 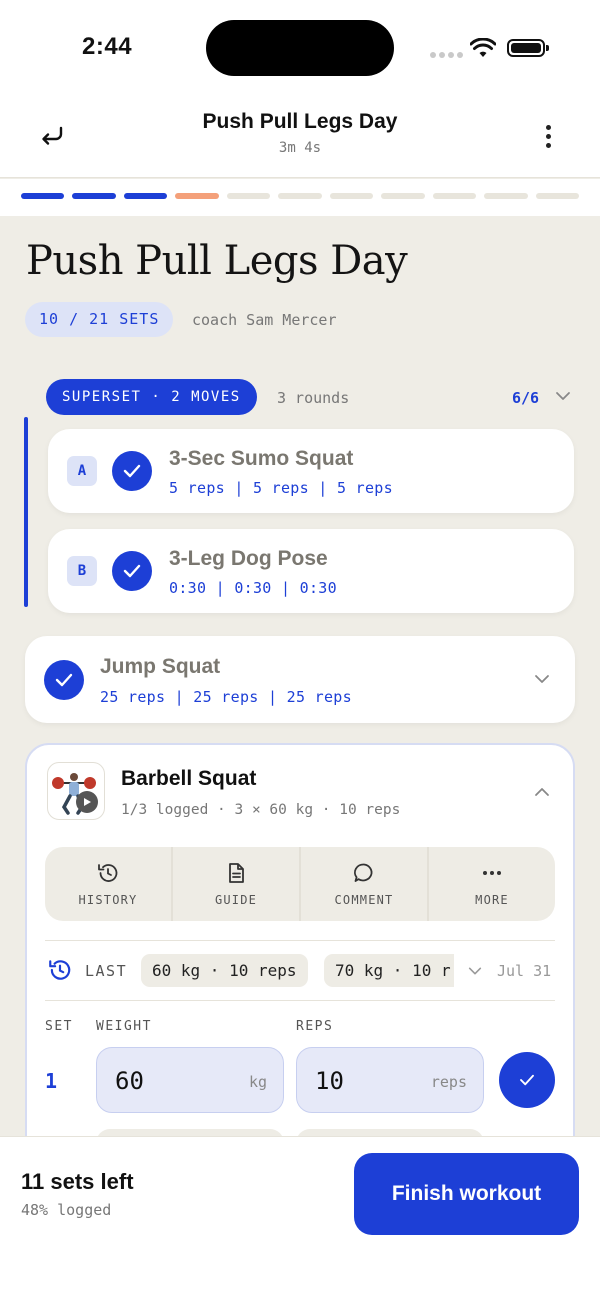 What do you see at coordinates (99, 319) in the screenshot?
I see `sets-count-badge: 10 / 21 SETS` at bounding box center [99, 319].